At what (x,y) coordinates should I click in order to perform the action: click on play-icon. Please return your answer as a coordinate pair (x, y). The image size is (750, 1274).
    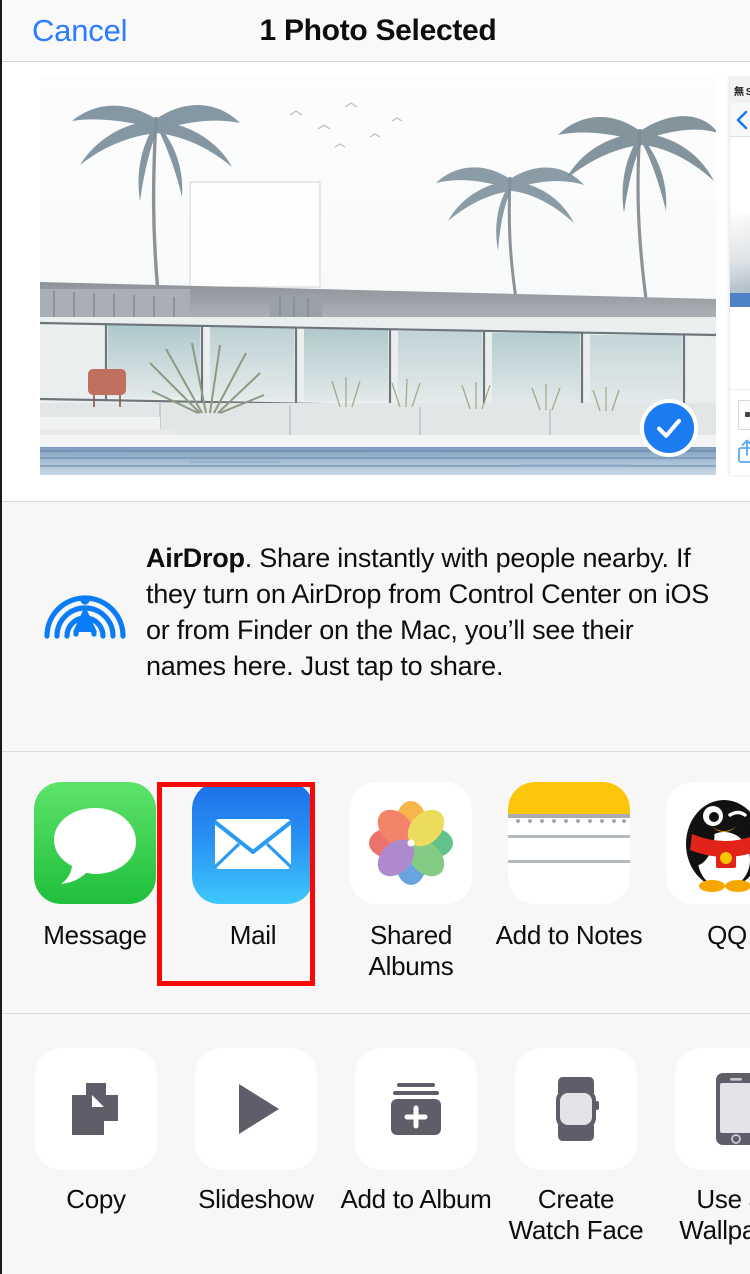
    Looking at the image, I should click on (259, 1109).